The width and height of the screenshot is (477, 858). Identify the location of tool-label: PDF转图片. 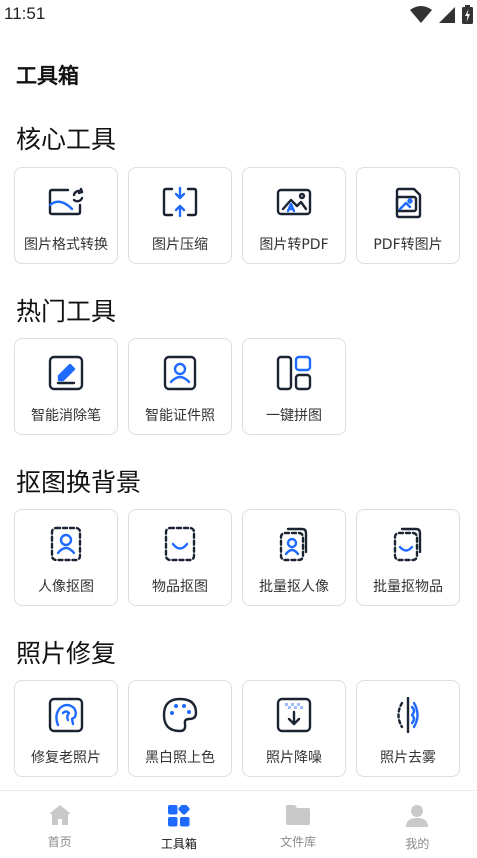
(408, 245).